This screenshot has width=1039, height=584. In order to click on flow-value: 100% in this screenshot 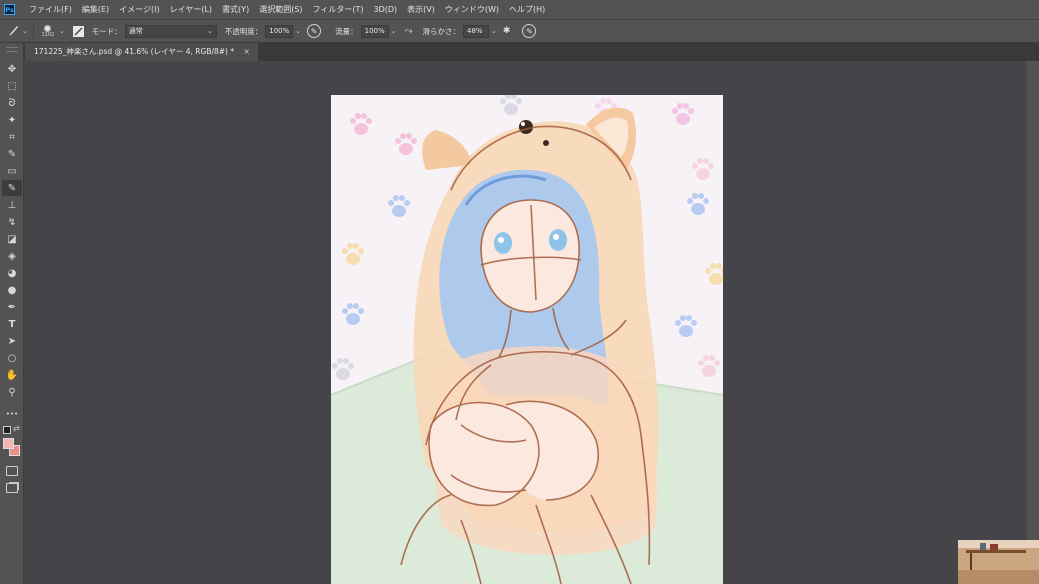, I will do `click(374, 31)`.